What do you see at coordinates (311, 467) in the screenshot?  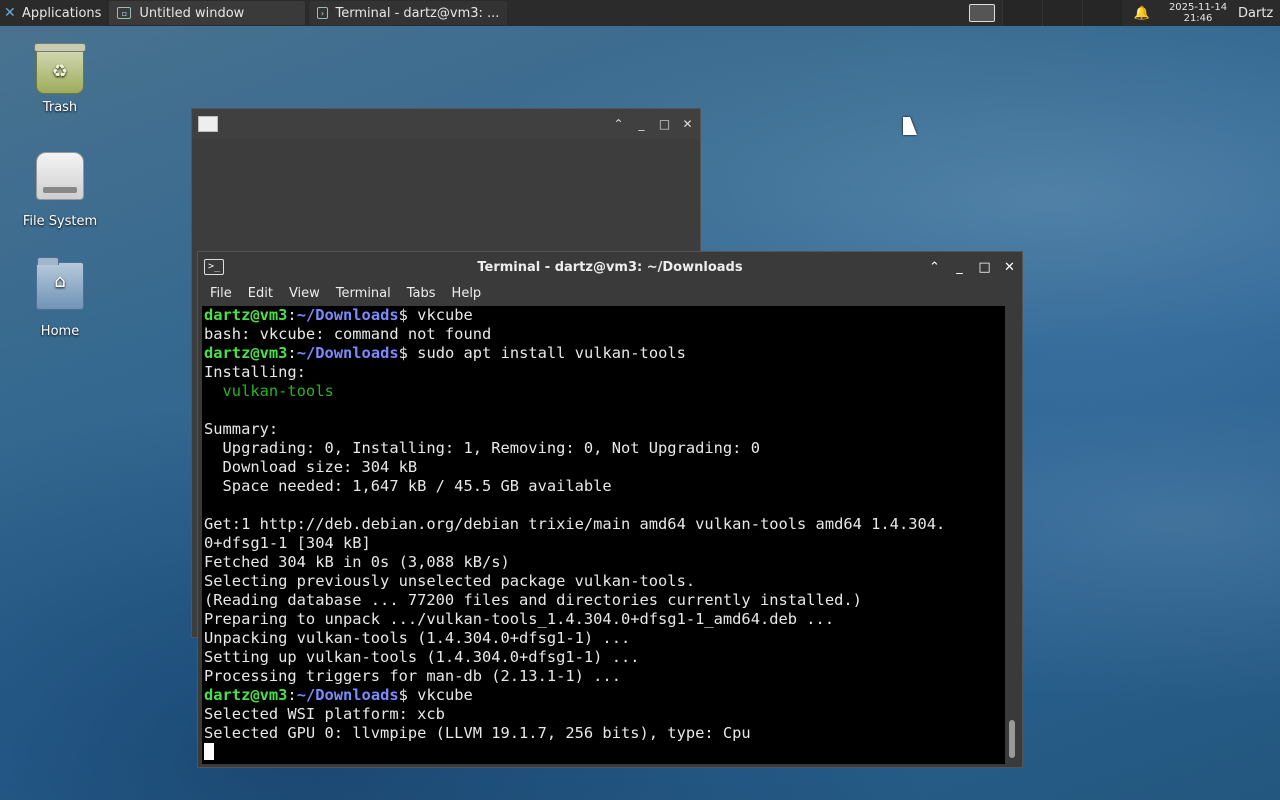 I see `terminal-line-text: Download size: 304 kB` at bounding box center [311, 467].